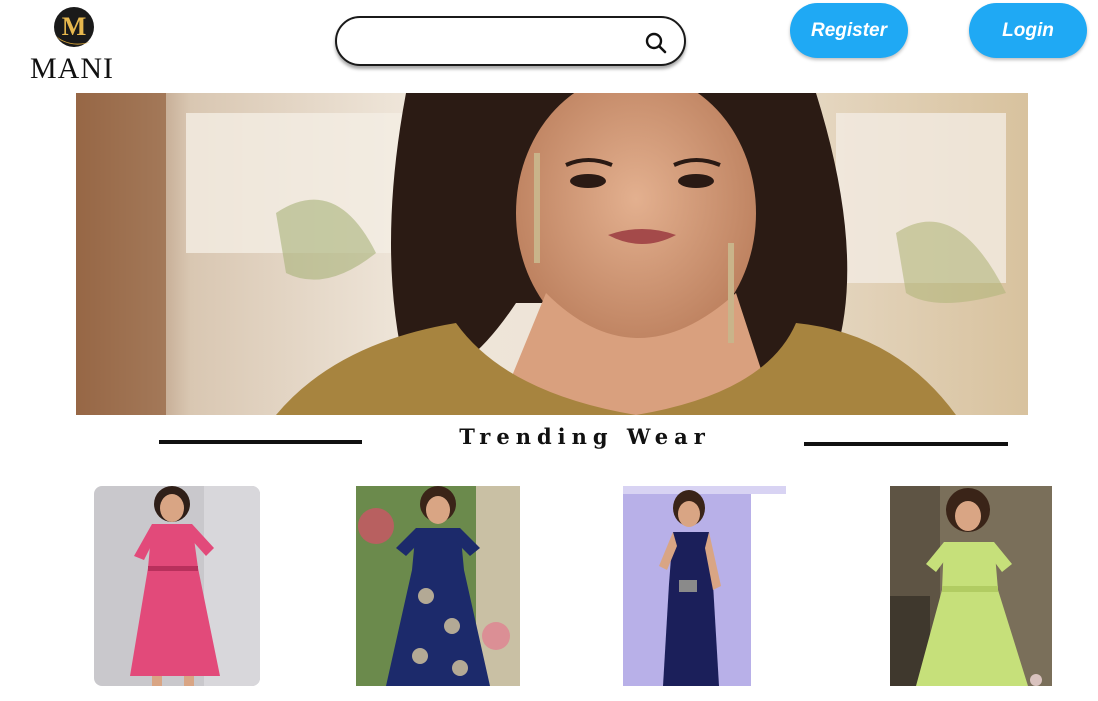 The image size is (1098, 701). I want to click on register-button: Register, so click(849, 30).